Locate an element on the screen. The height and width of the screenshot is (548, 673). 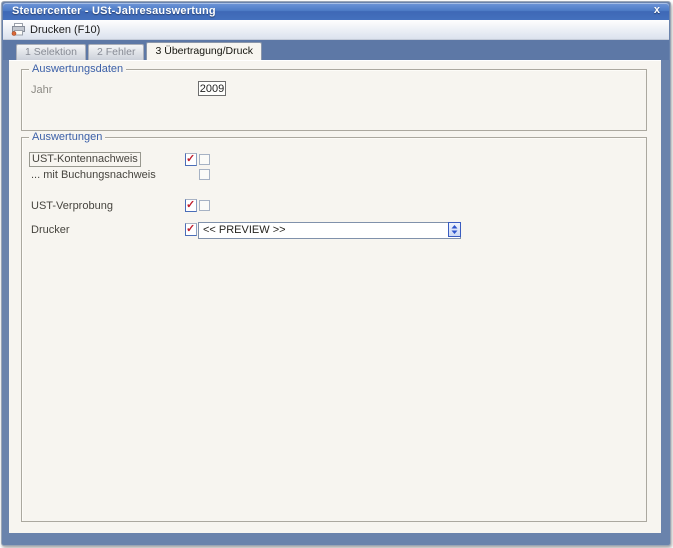
group-auswertungsdaten: Auswertungsdaten Jahr is located at coordinates (334, 97).